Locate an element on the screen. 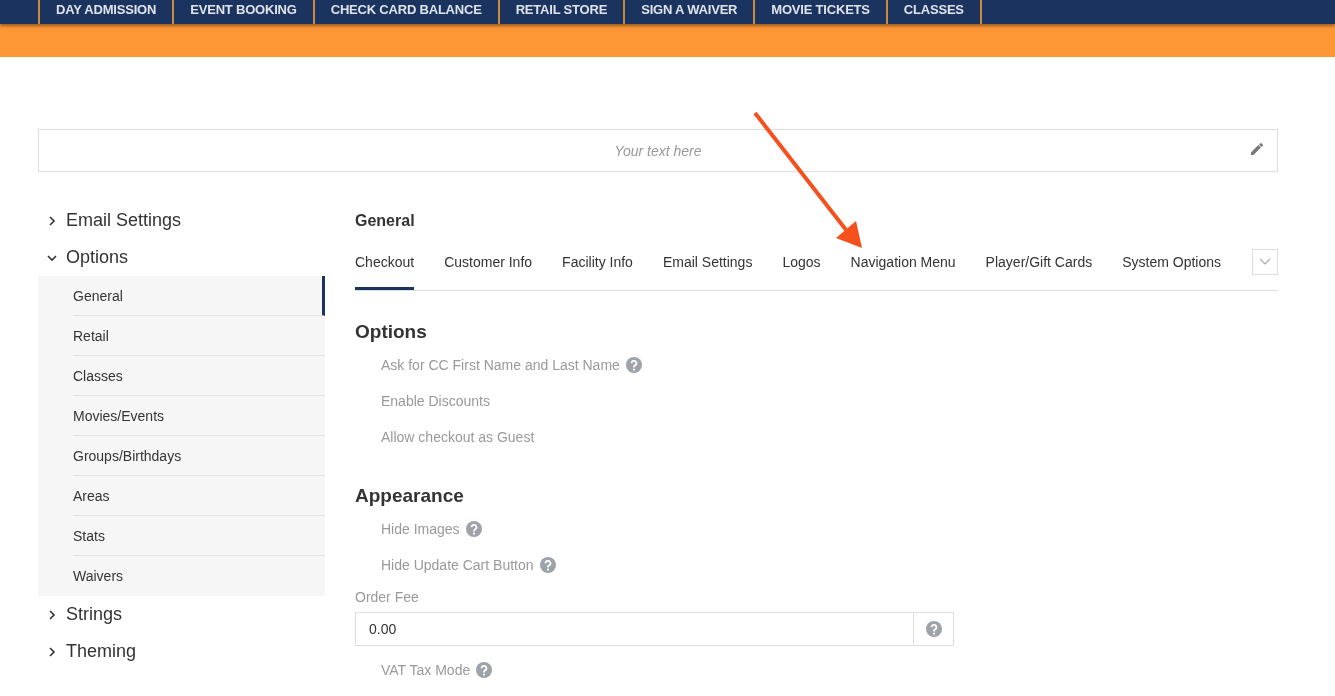  tab: Checkout is located at coordinates (385, 269).